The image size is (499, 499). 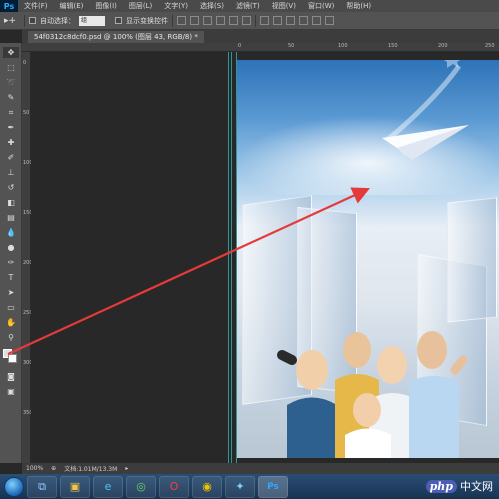 What do you see at coordinates (358, 6) in the screenshot?
I see `menu-help: 帮助(H)` at bounding box center [358, 6].